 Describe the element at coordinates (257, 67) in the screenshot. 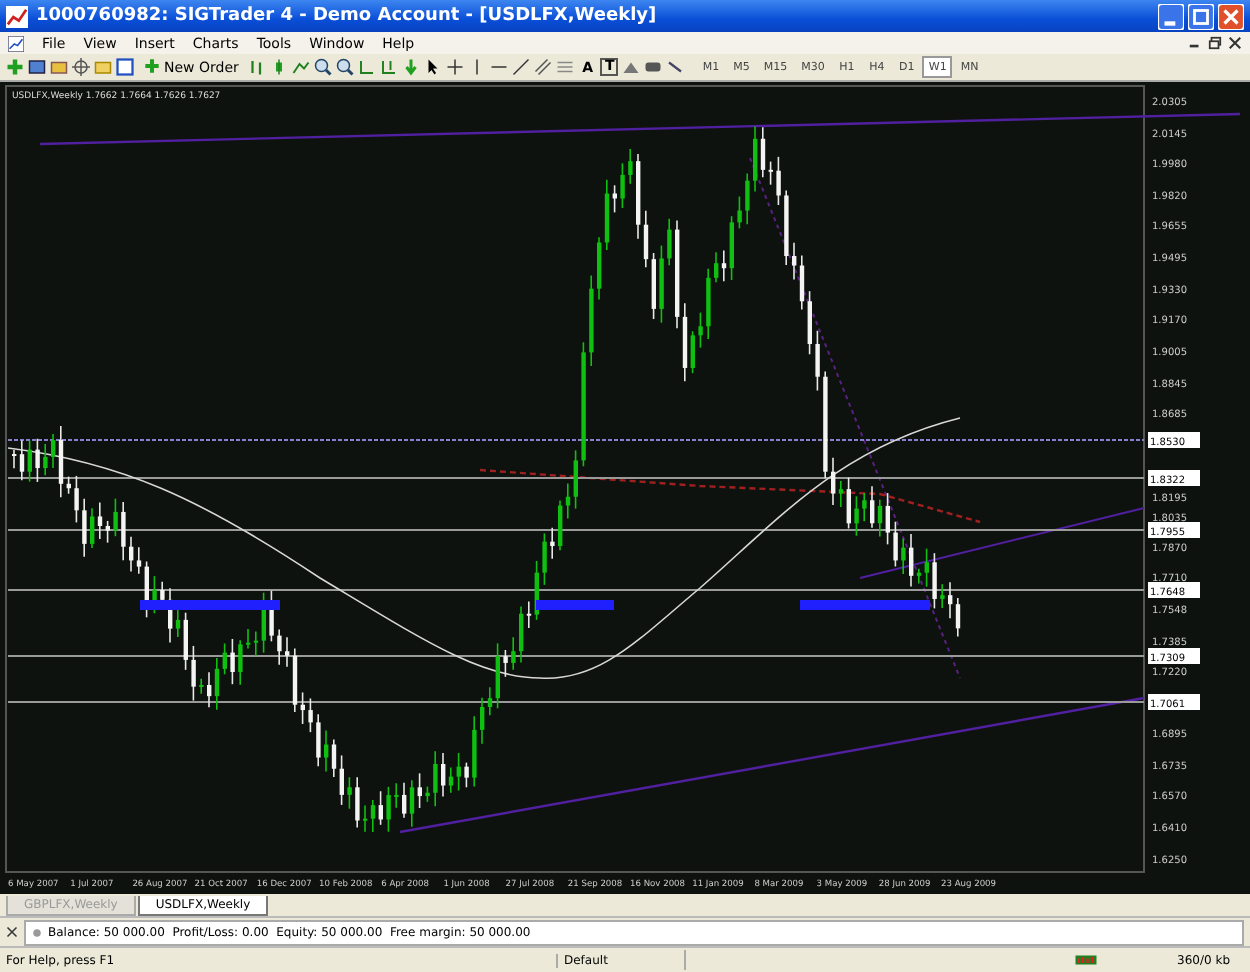

I see `bar-chart-icon` at that location.